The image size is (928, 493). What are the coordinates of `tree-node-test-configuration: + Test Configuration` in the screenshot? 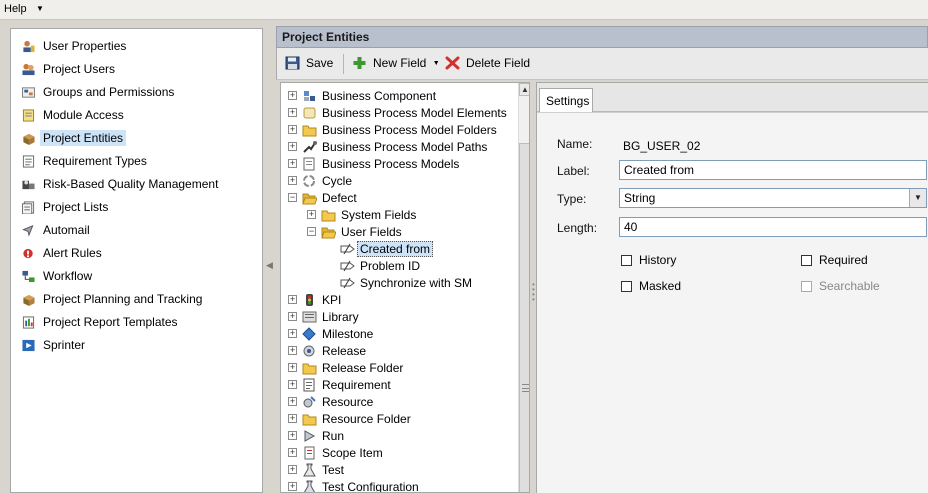 It's located at (399, 486).